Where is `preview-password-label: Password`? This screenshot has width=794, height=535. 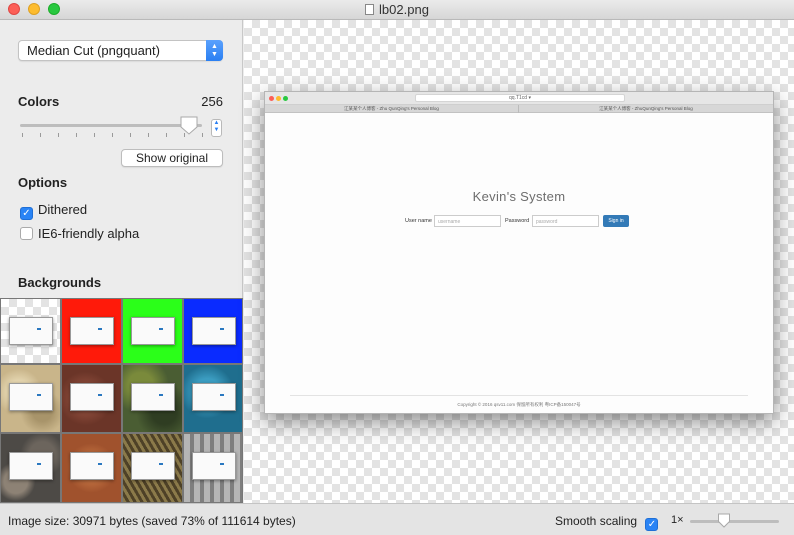 preview-password-label: Password is located at coordinates (517, 221).